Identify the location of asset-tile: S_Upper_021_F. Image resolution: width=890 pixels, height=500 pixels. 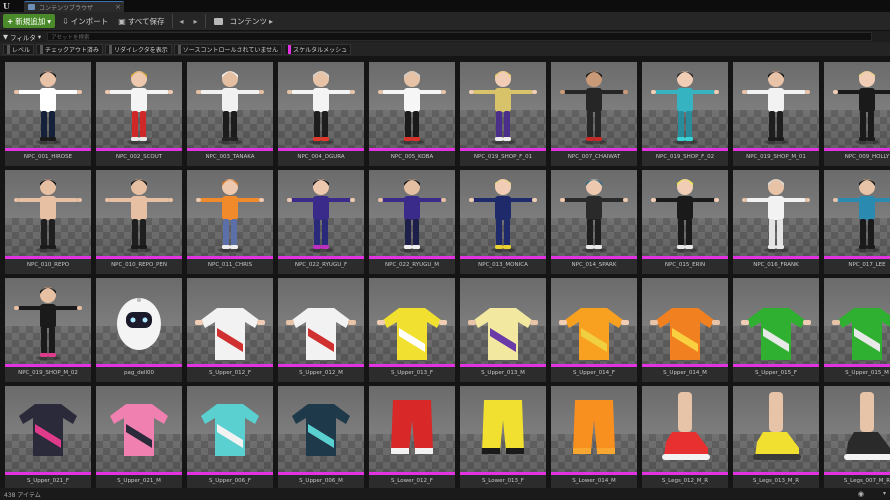
(48, 437).